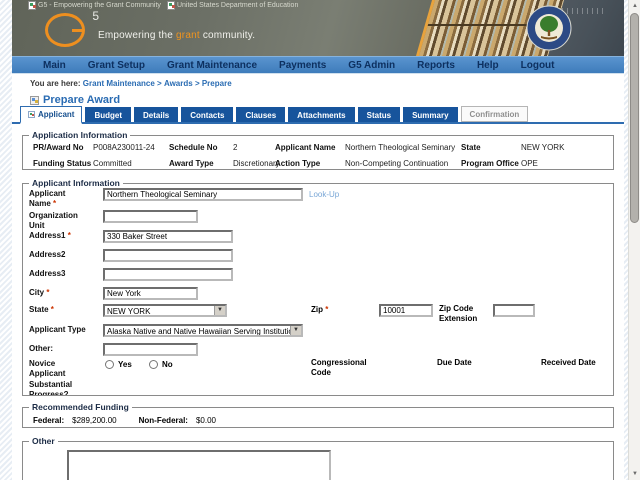 Image resolution: width=640 pixels, height=480 pixels. Describe the element at coordinates (490, 163) in the screenshot. I see `program-office-label: Program Office` at that location.